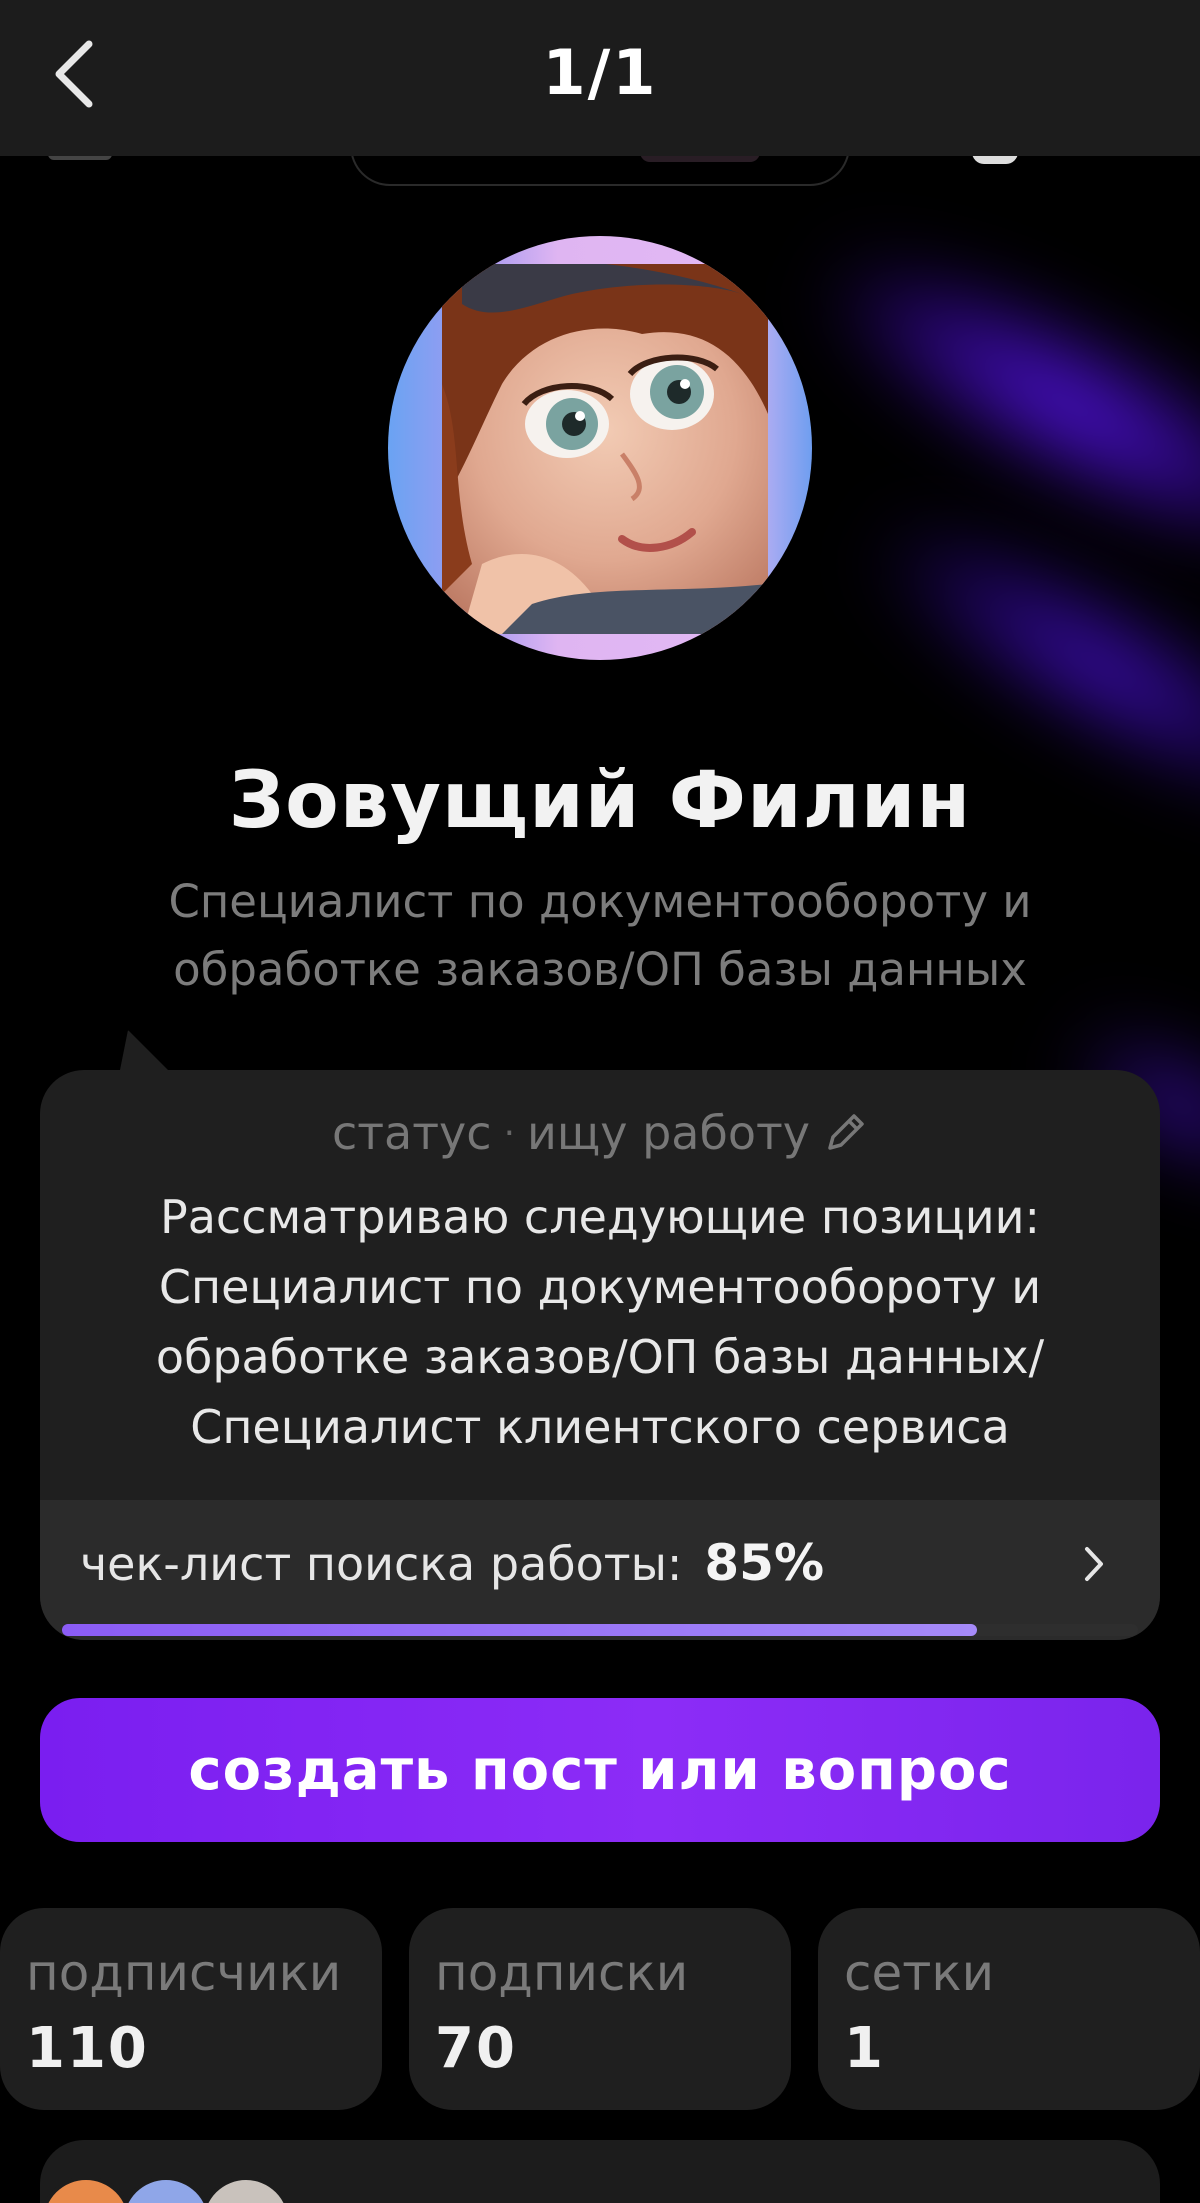  Describe the element at coordinates (1009, 2009) in the screenshot. I see `stat-networks: сетки 1` at that location.